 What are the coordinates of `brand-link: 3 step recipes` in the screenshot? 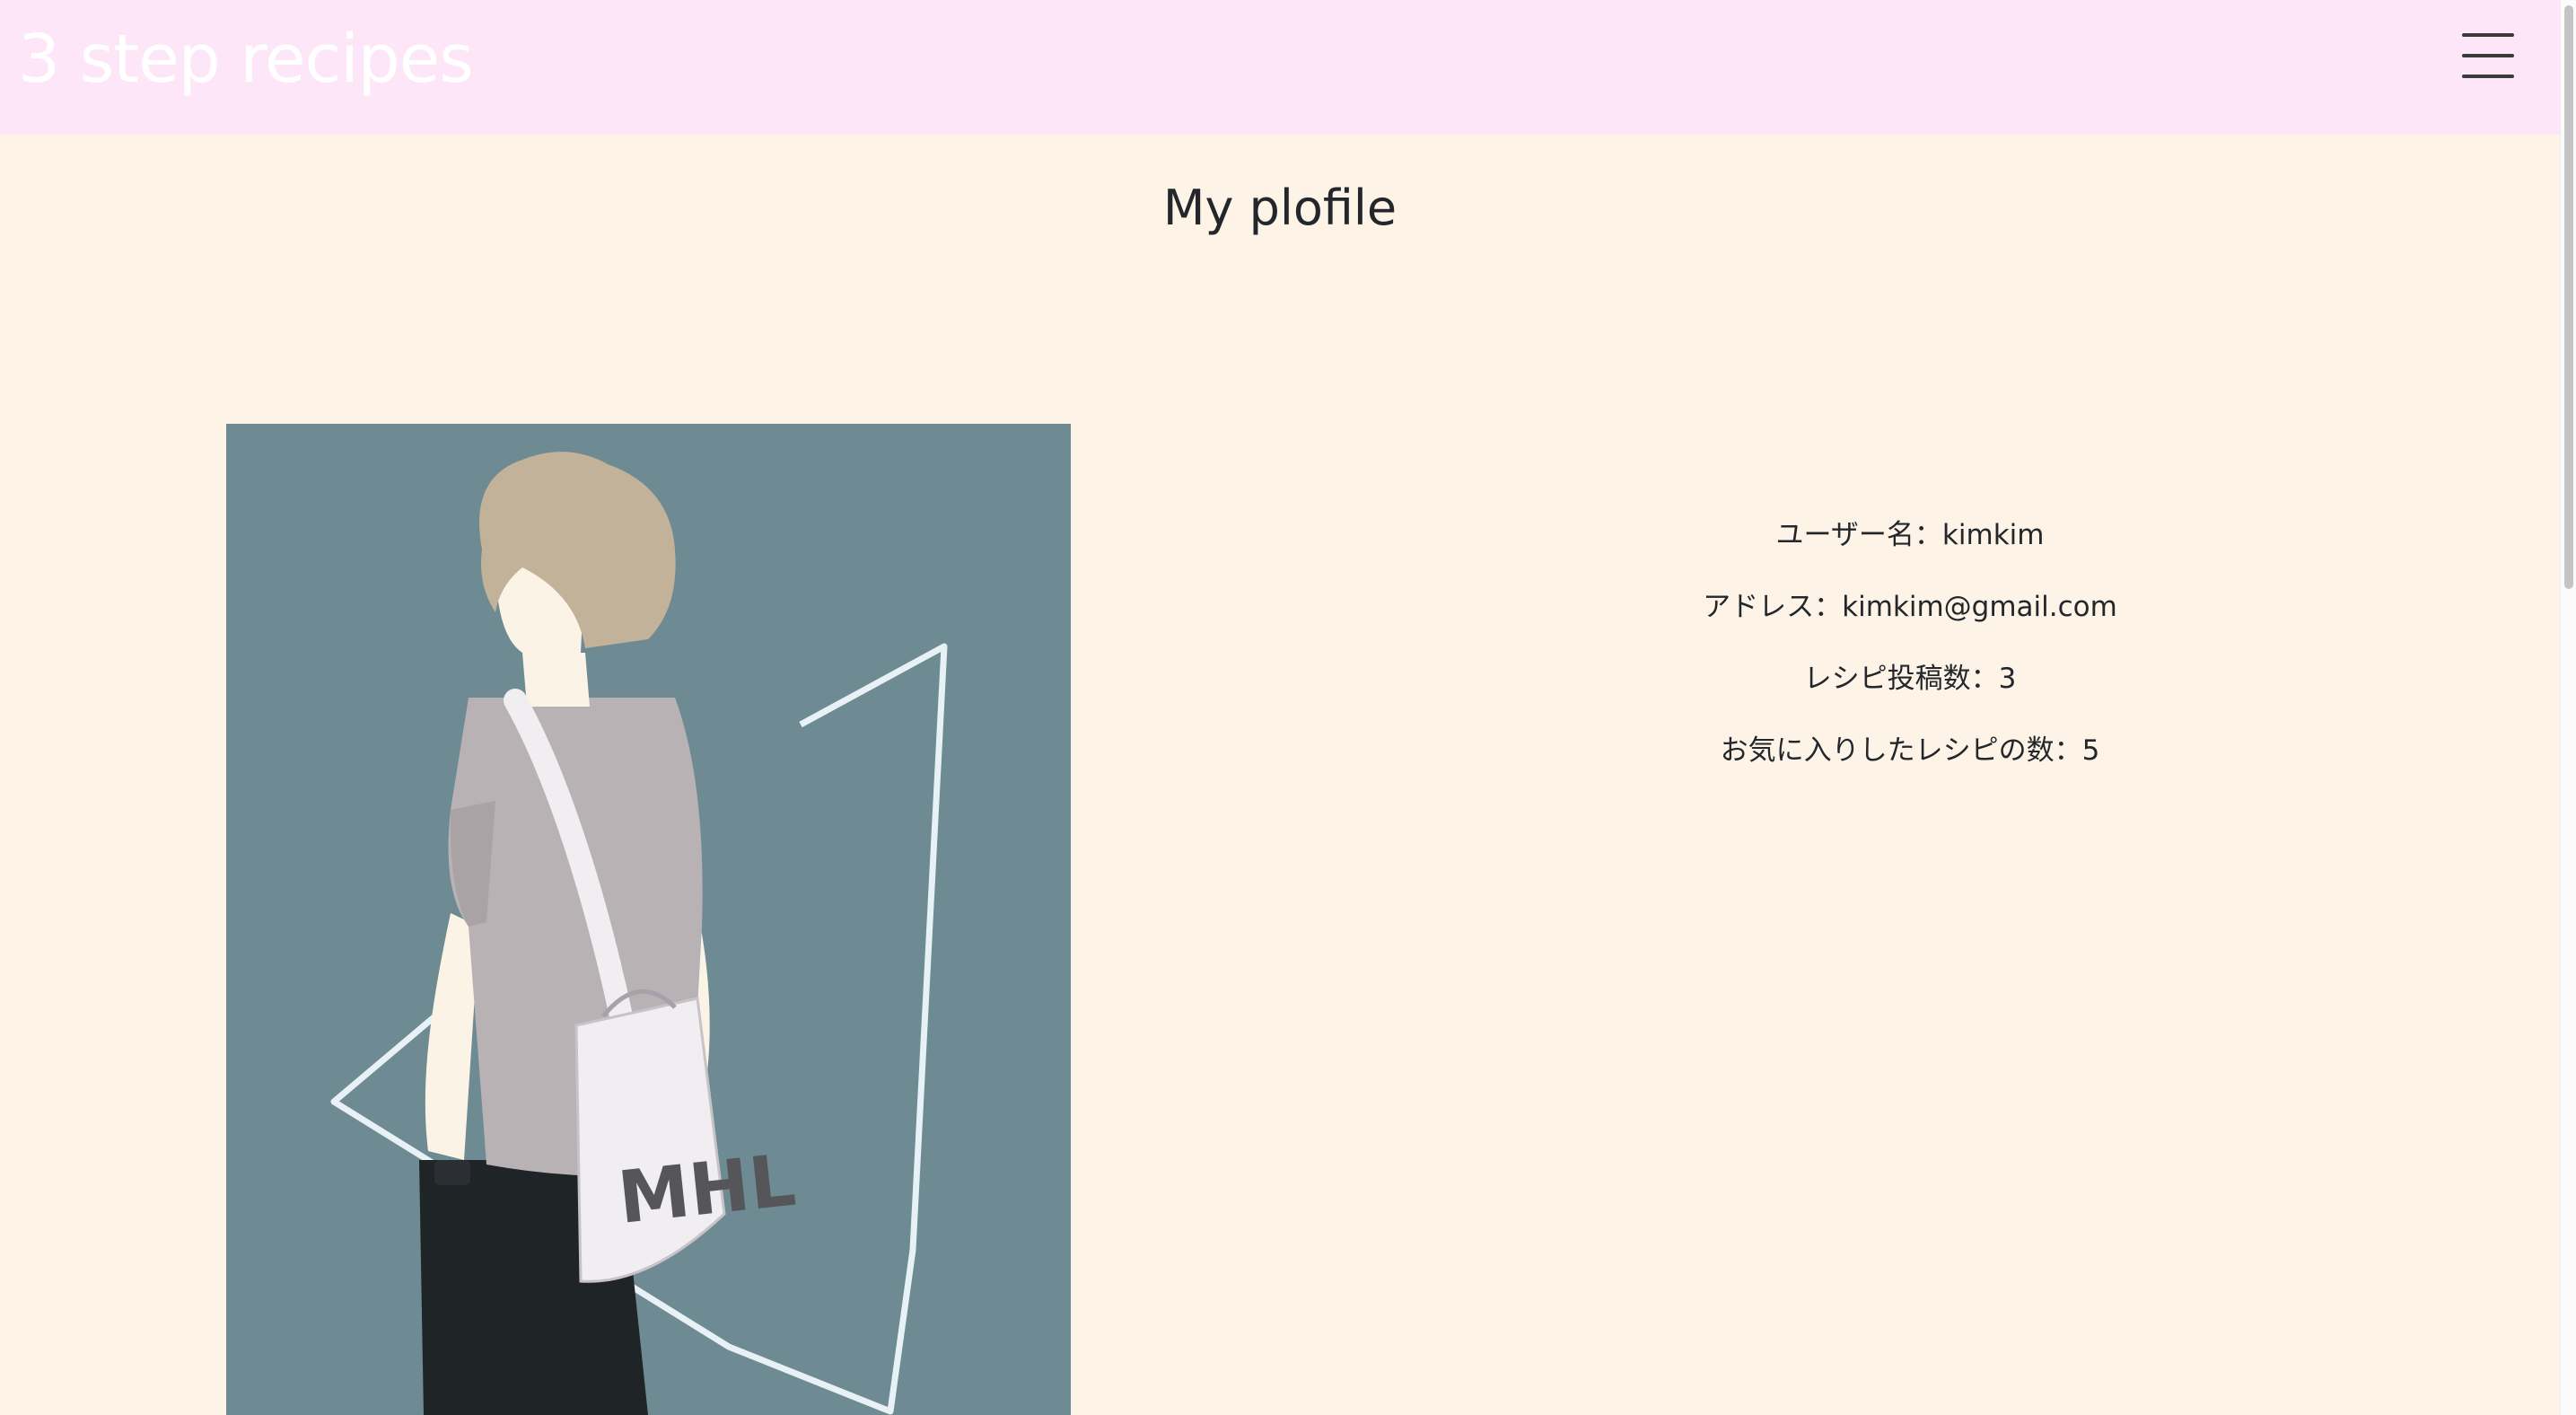 It's located at (246, 60).